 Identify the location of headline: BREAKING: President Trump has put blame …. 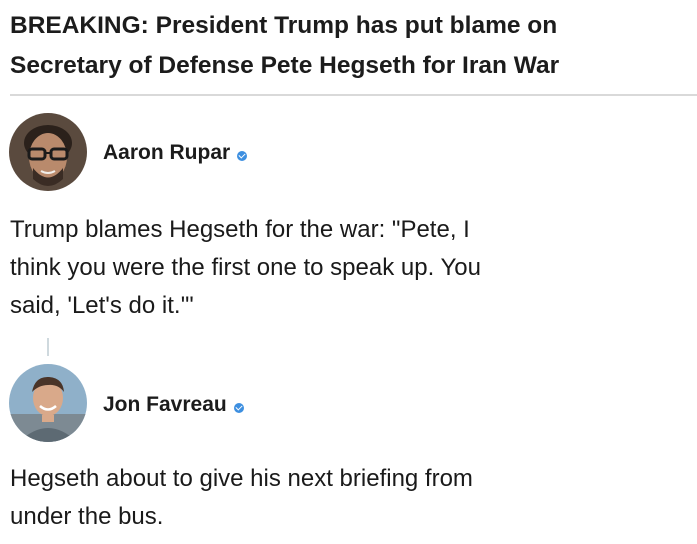
(350, 46).